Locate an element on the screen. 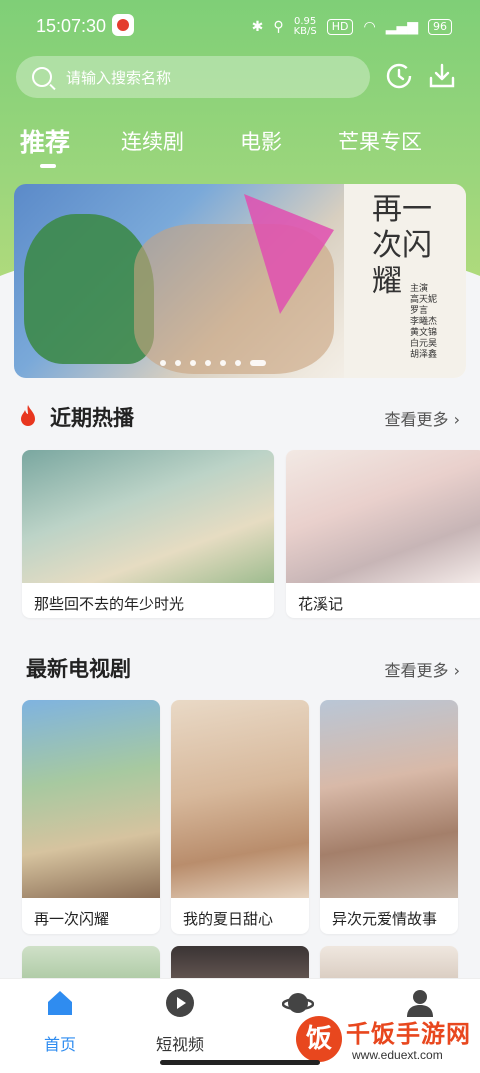 The height and width of the screenshot is (1073, 480). nav-short-video: 短视频 is located at coordinates (180, 1020).